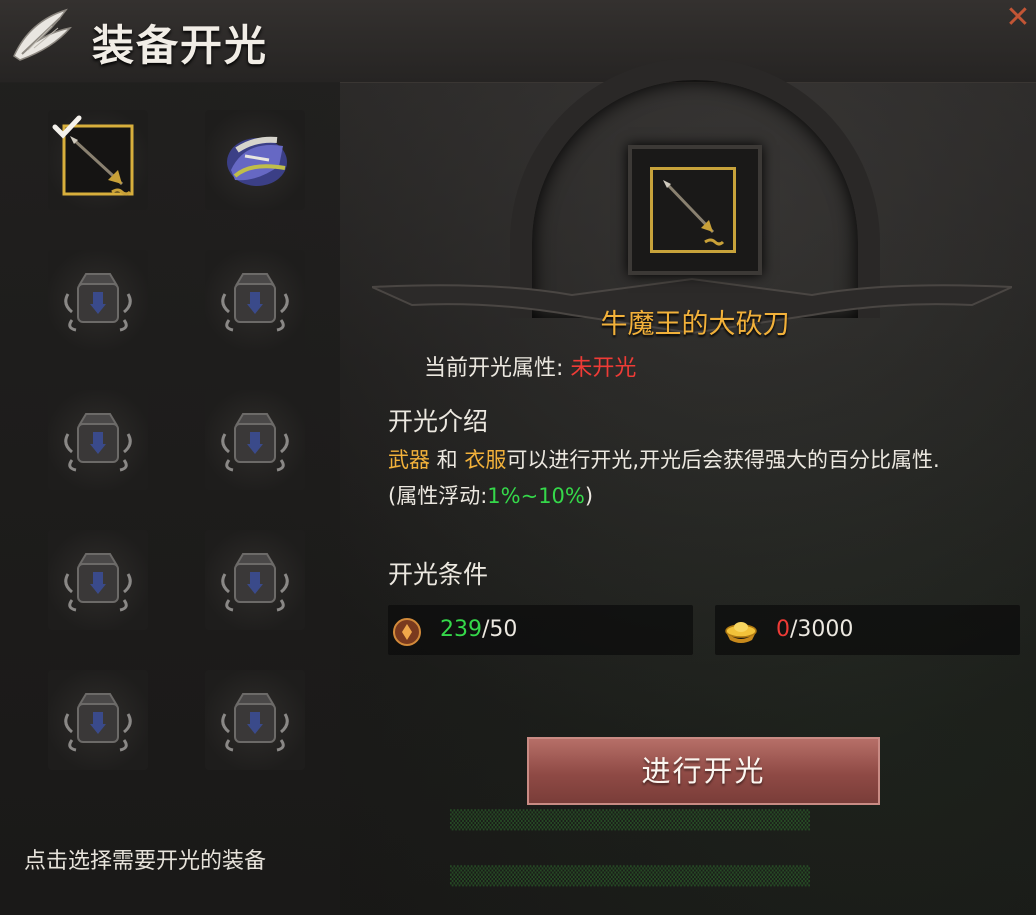 Image resolution: width=1036 pixels, height=915 pixels. Describe the element at coordinates (438, 574) in the screenshot. I see `condition-title: 开光条件` at that location.